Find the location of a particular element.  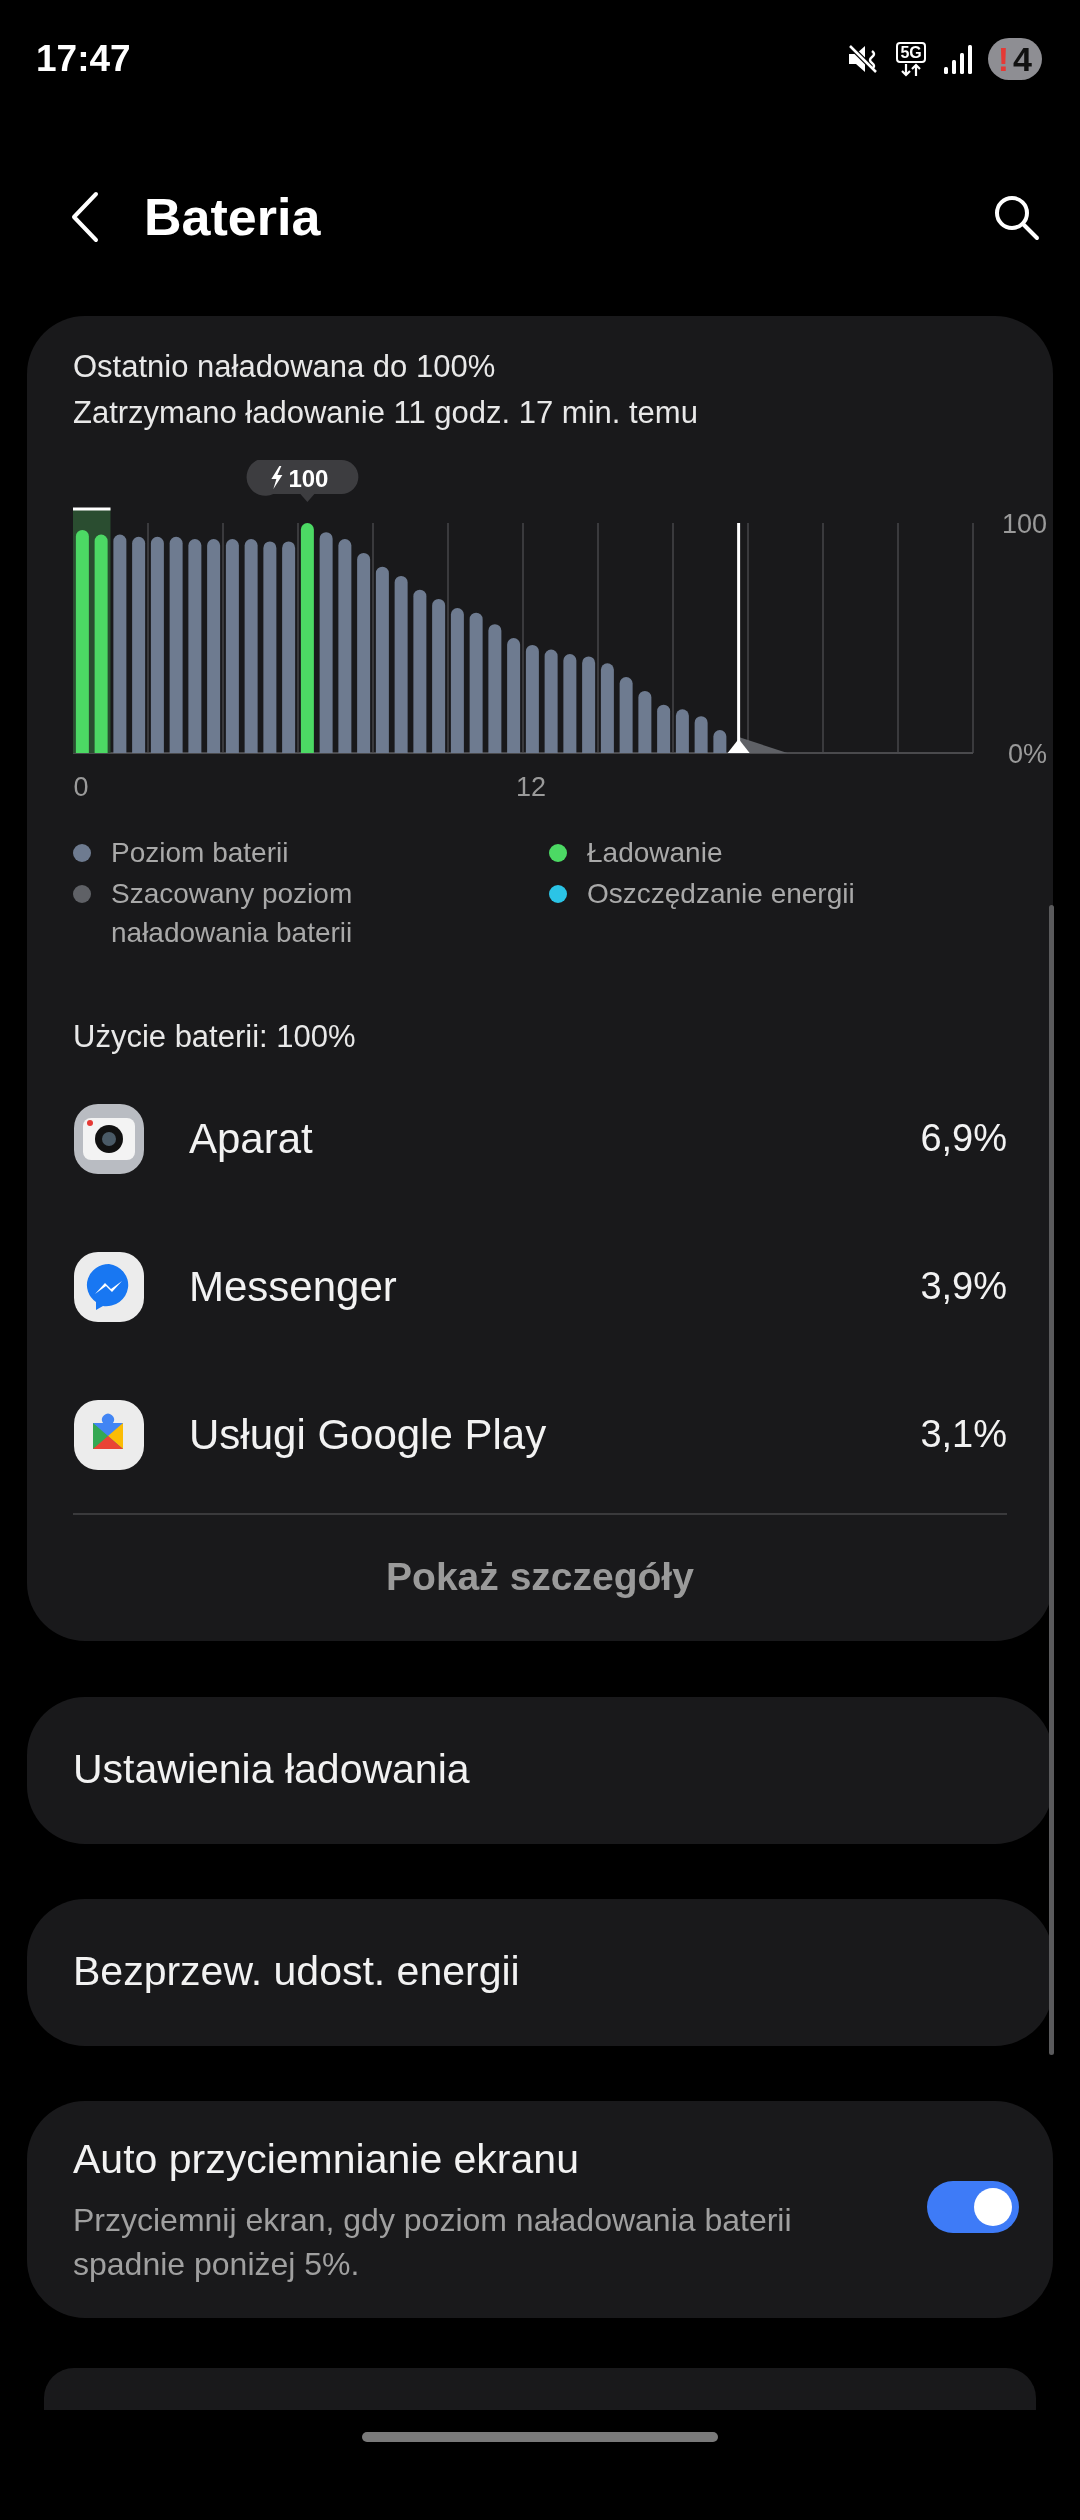

app-name: Messenger is located at coordinates (293, 1287).